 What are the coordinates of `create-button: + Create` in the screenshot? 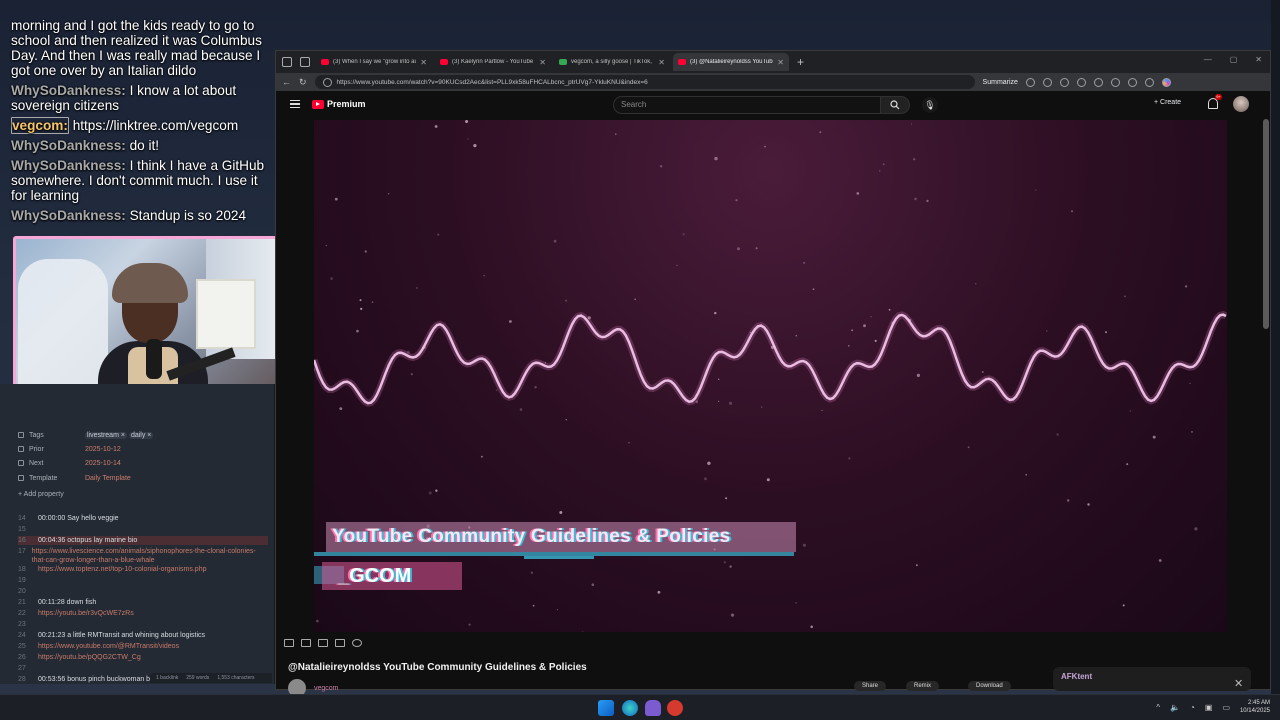 It's located at (1167, 102).